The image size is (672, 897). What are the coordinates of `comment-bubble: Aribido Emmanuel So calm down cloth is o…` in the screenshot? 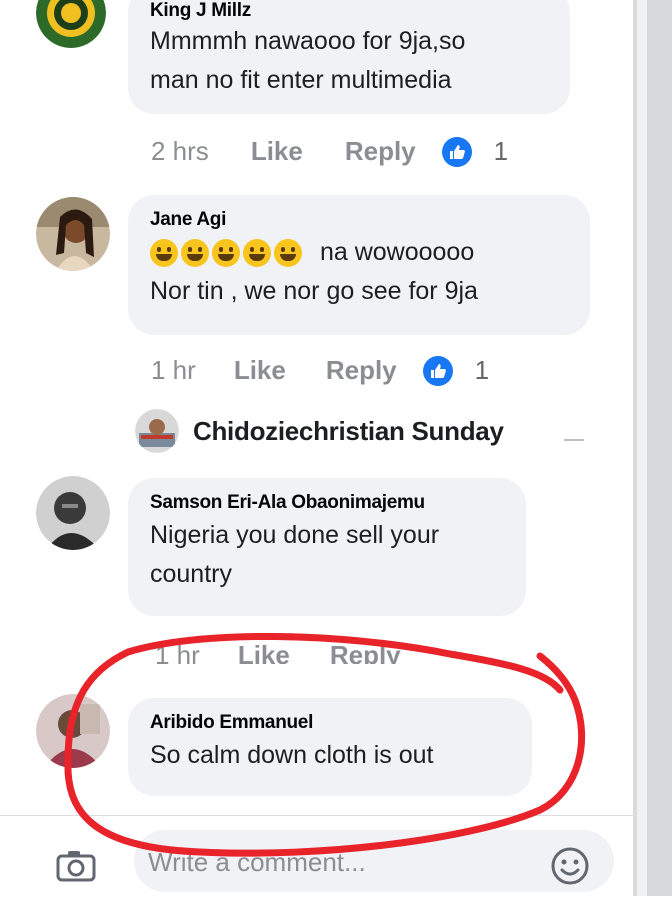 It's located at (330, 747).